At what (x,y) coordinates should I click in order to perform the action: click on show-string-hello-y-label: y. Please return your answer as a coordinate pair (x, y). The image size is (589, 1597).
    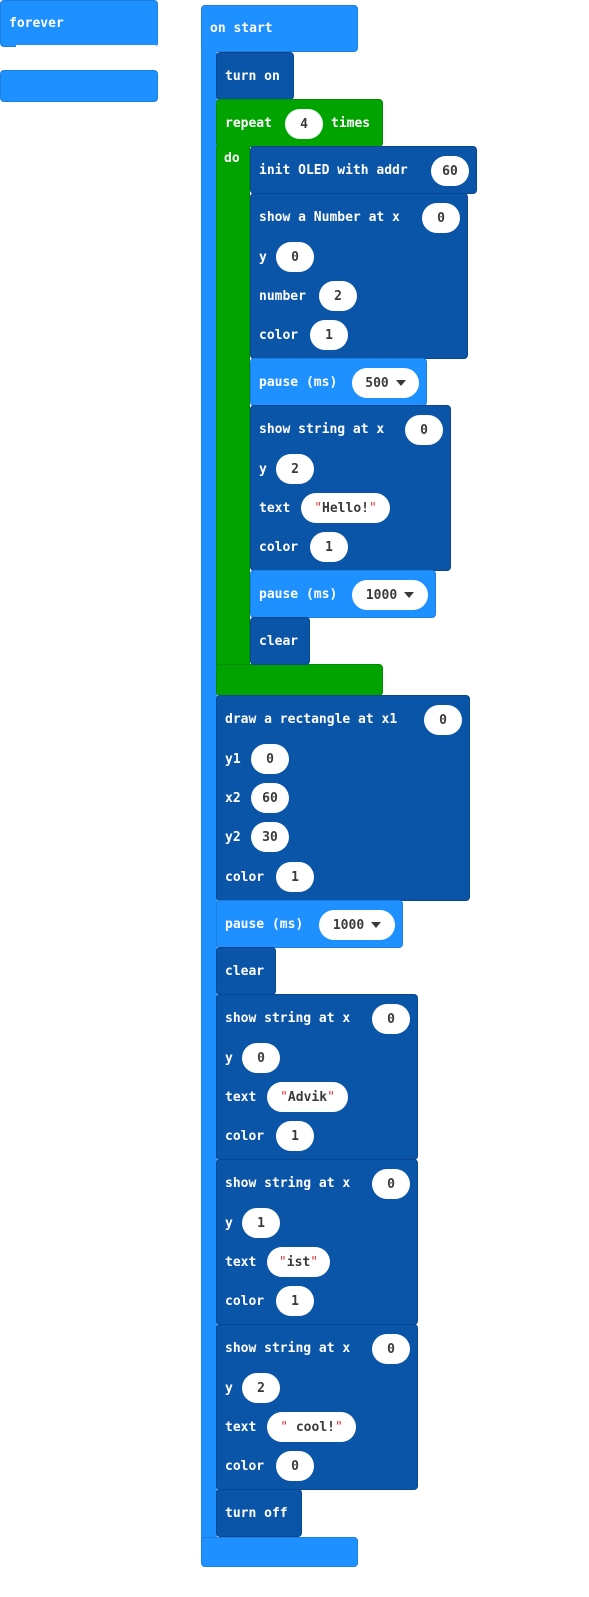
    Looking at the image, I should click on (263, 469).